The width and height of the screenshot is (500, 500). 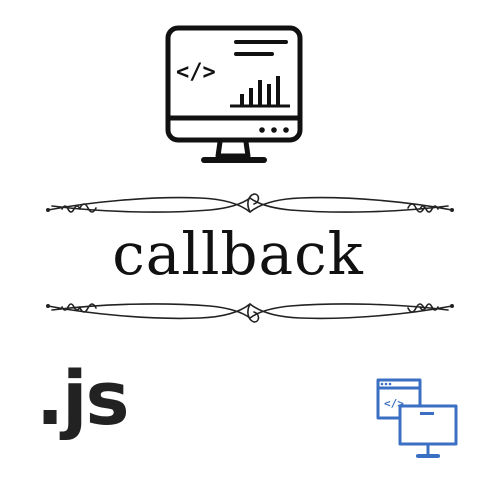 I want to click on code-glyph: </>, so click(x=196, y=72).